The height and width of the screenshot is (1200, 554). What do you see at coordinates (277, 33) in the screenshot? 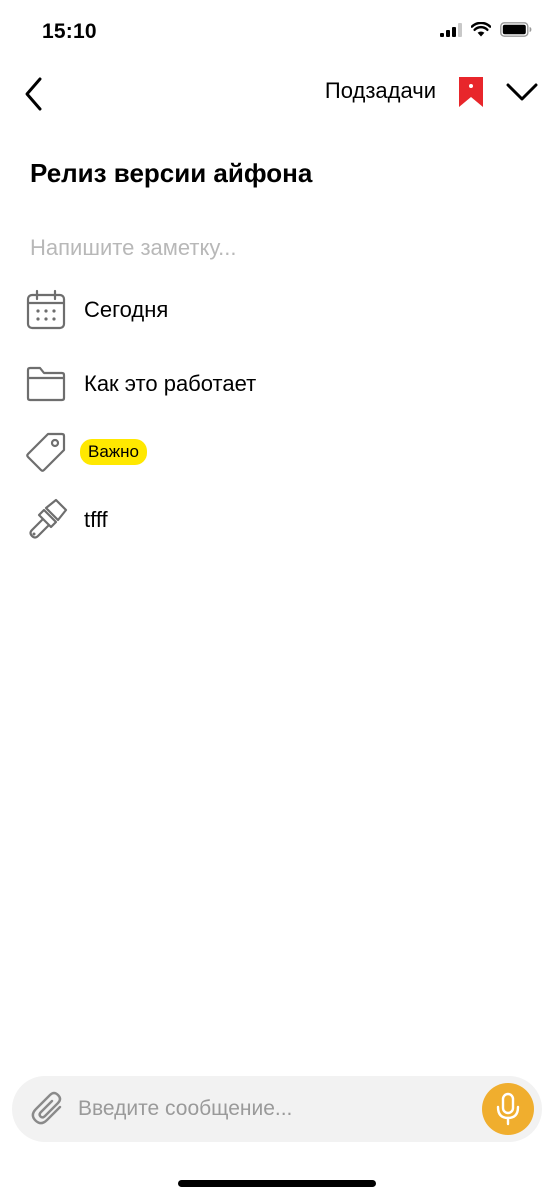
I see `status-bar: 15:10` at bounding box center [277, 33].